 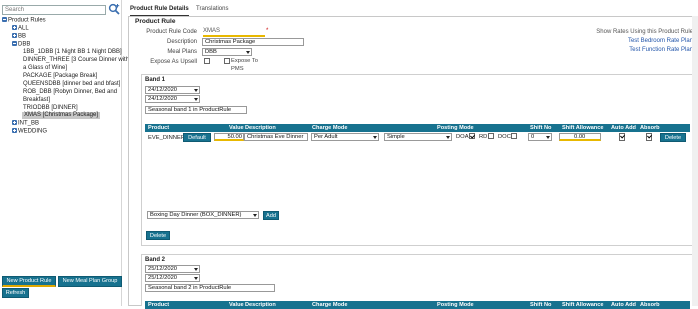 I want to click on doa-checkbox, so click(x=472, y=136).